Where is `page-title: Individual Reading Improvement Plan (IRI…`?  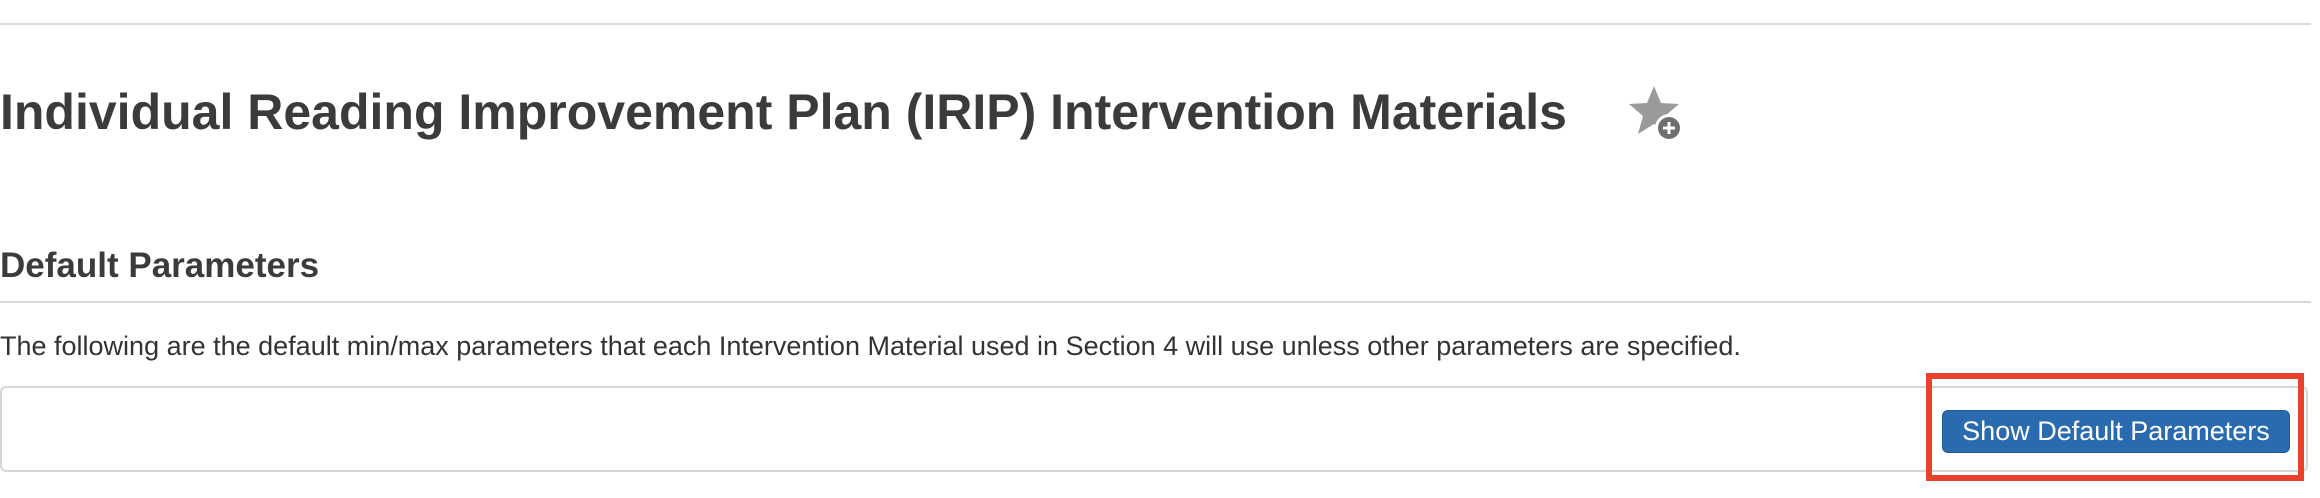 page-title: Individual Reading Improvement Plan (IRI… is located at coordinates (783, 112).